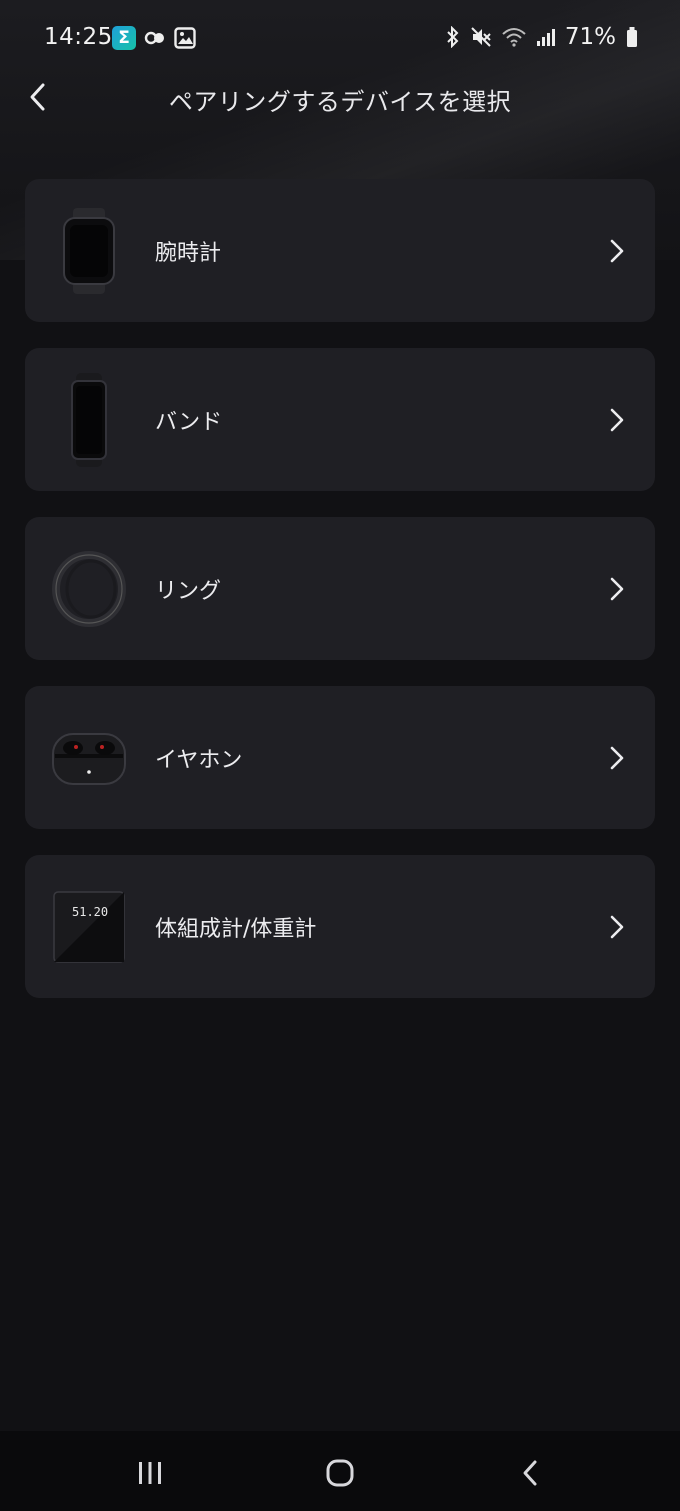 The width and height of the screenshot is (680, 1511). I want to click on nav-back-button, so click(530, 1473).